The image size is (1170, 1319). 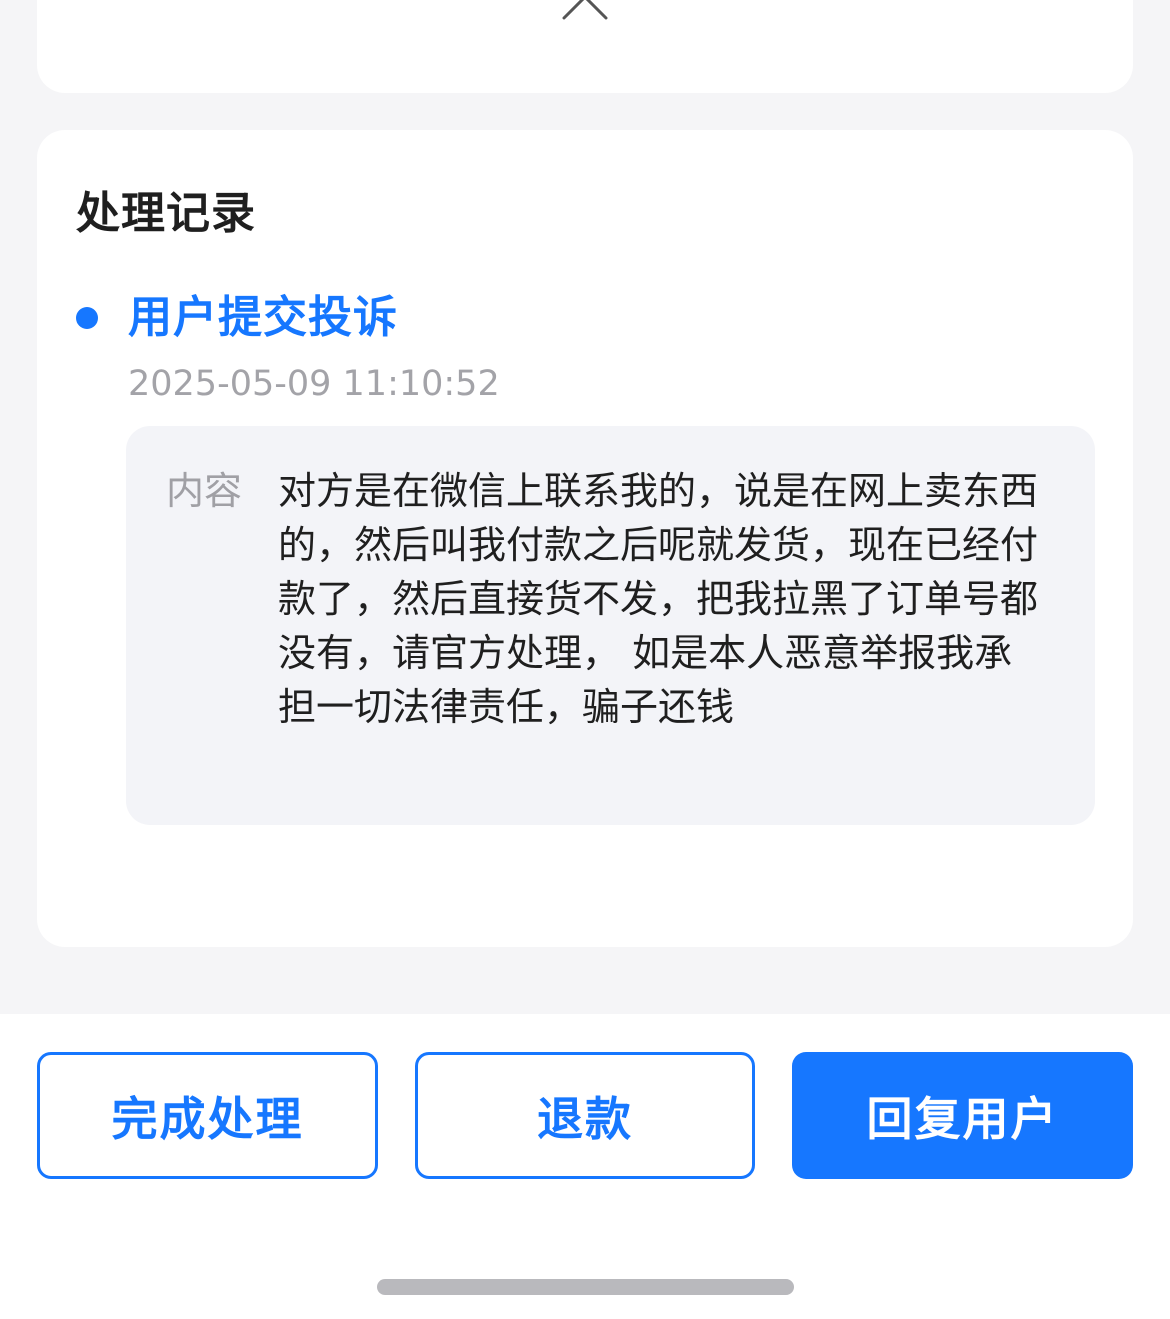 What do you see at coordinates (87, 318) in the screenshot?
I see `timeline-dot` at bounding box center [87, 318].